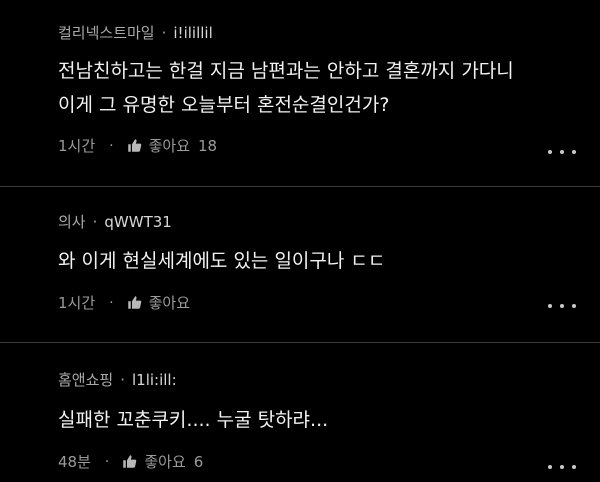 Image resolution: width=600 pixels, height=482 pixels. Describe the element at coordinates (222, 261) in the screenshot. I see `comment-text-line: 와 이게 현실세계에도 있는 일이구나 ㄷㄷ` at that location.